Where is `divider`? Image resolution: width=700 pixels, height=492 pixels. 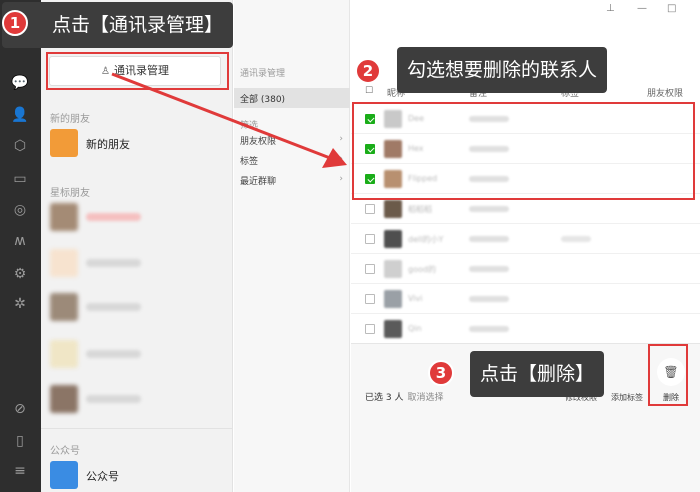 divider is located at coordinates (137, 428).